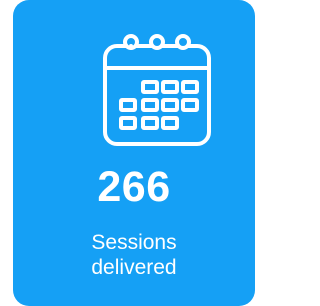 The image size is (320, 306). Describe the element at coordinates (157, 90) in the screenshot. I see `calendar-icon` at that location.